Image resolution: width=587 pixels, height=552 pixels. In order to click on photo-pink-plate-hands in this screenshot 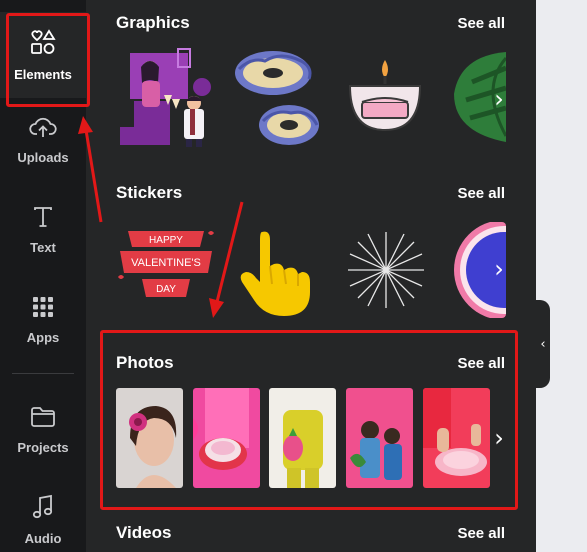, I will do `click(456, 438)`.